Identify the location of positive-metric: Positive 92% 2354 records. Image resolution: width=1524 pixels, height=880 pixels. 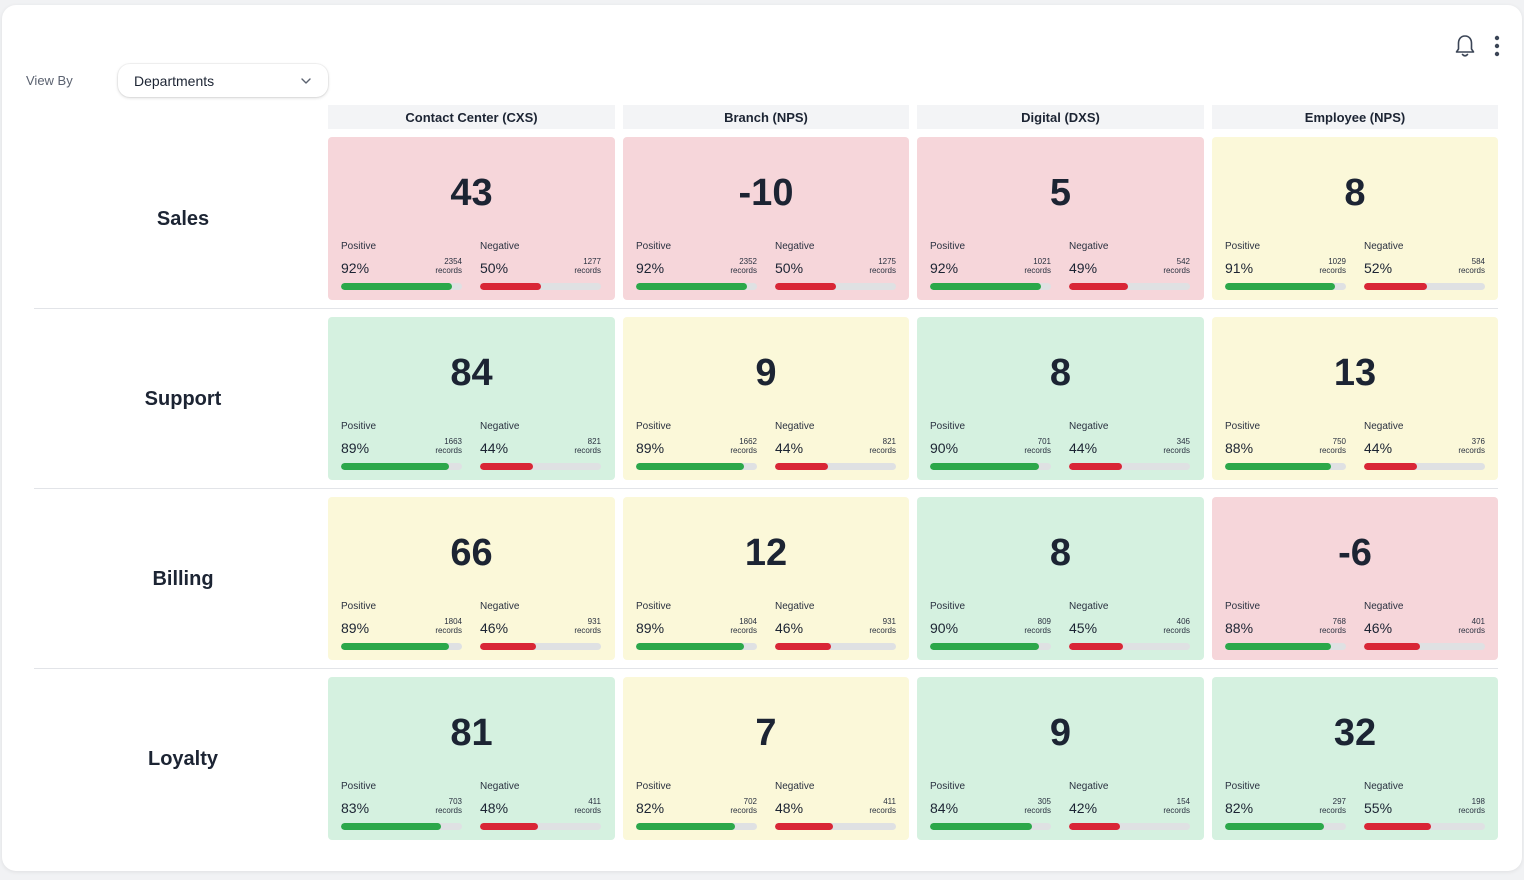
(401, 266).